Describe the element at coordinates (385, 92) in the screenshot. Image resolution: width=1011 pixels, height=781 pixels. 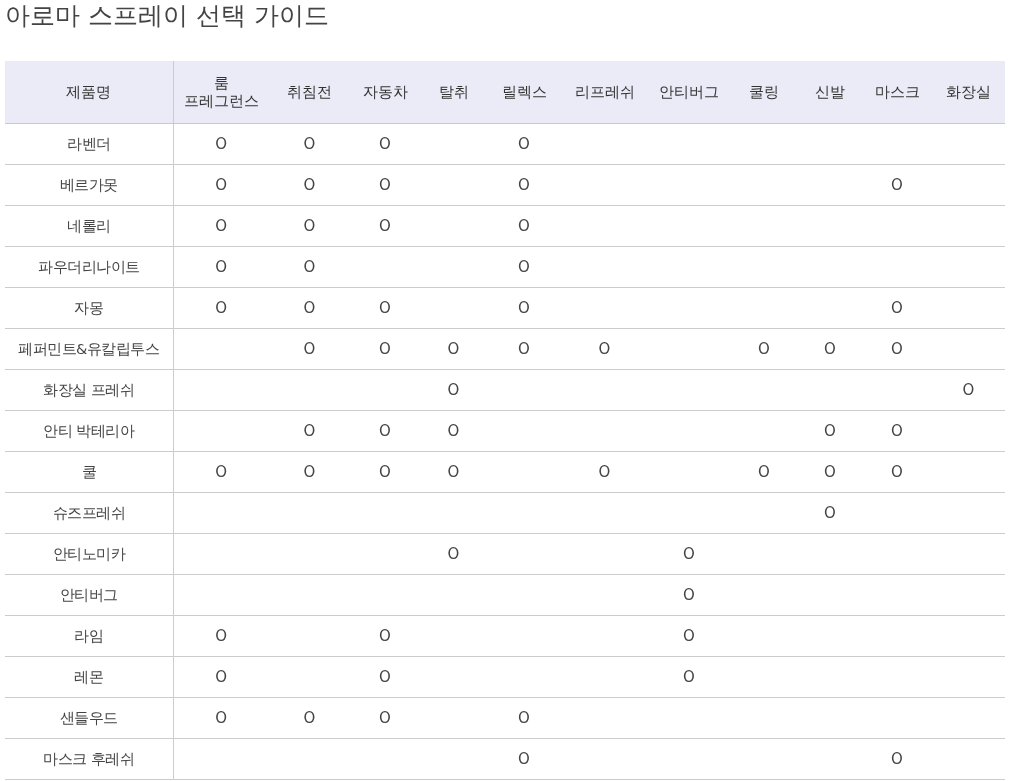
I see `column-header: 자동차` at that location.